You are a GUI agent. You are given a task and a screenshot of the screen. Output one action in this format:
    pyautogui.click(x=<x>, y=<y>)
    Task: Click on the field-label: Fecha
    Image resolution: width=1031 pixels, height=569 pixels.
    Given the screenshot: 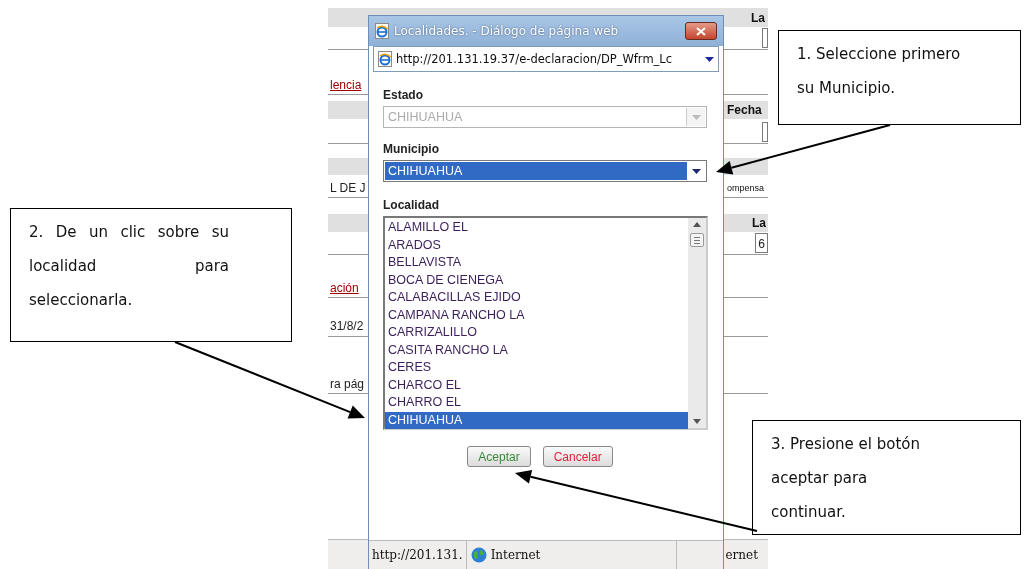 What is the action you would take?
    pyautogui.click(x=744, y=110)
    